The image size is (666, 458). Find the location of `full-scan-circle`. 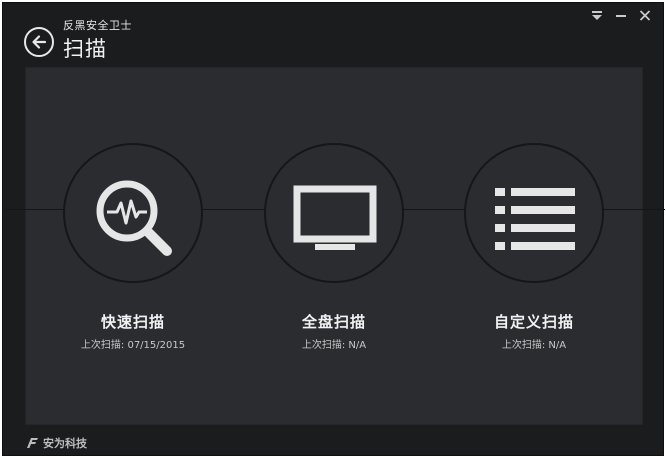

full-scan-circle is located at coordinates (334, 213).